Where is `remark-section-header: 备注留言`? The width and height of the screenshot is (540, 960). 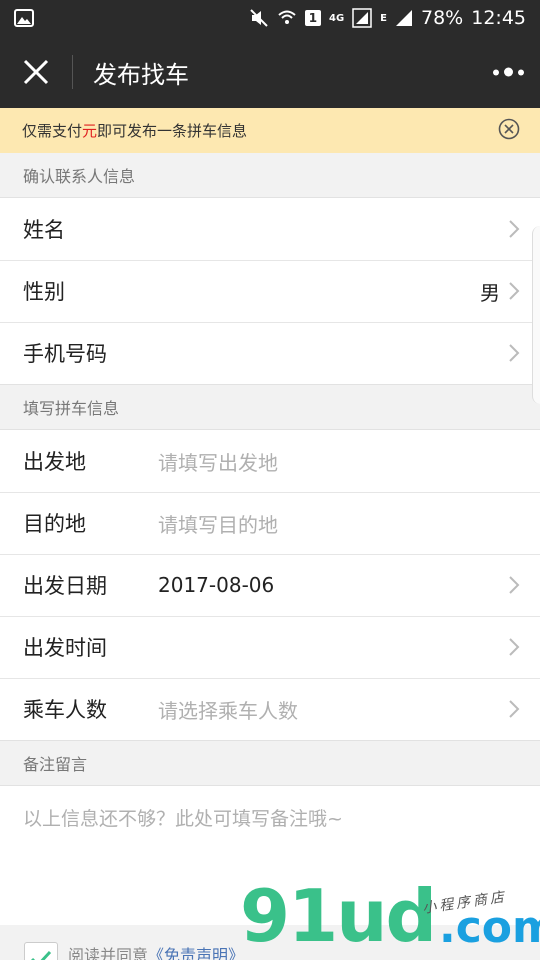
remark-section-header: 备注留言 is located at coordinates (270, 763).